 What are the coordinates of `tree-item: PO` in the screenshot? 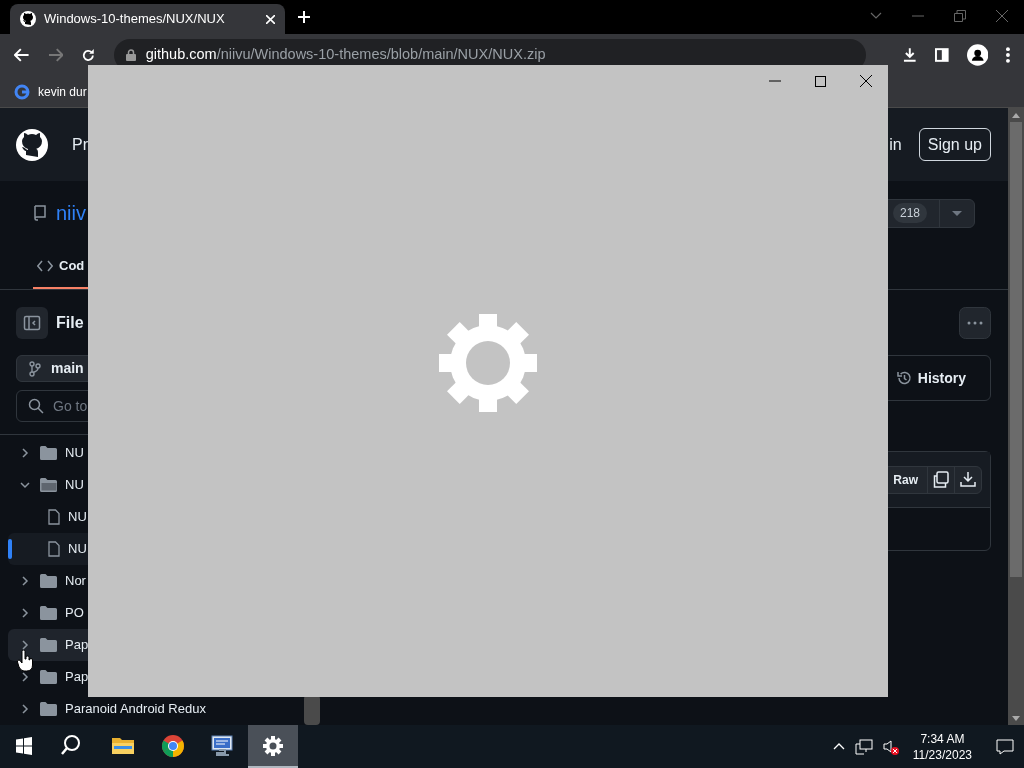 It's located at (151, 613).